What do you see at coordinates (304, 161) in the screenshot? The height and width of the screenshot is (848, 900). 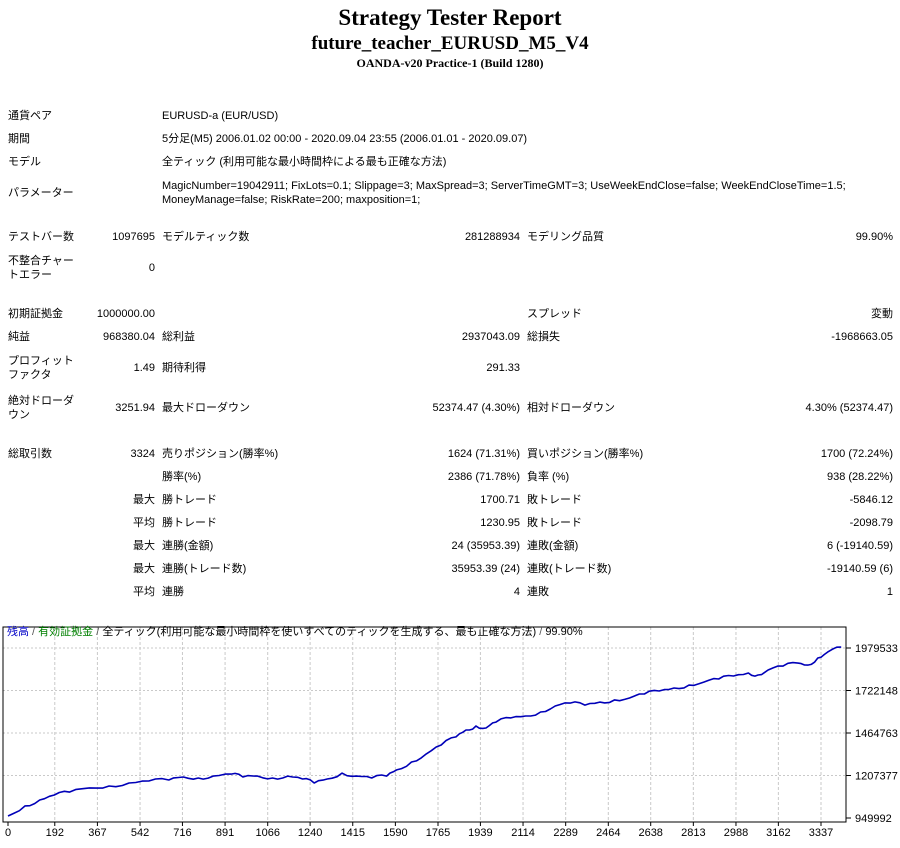 I see `row-span-value: 全ティック (利用可能な最小時間枠による最も正確な方法)` at bounding box center [304, 161].